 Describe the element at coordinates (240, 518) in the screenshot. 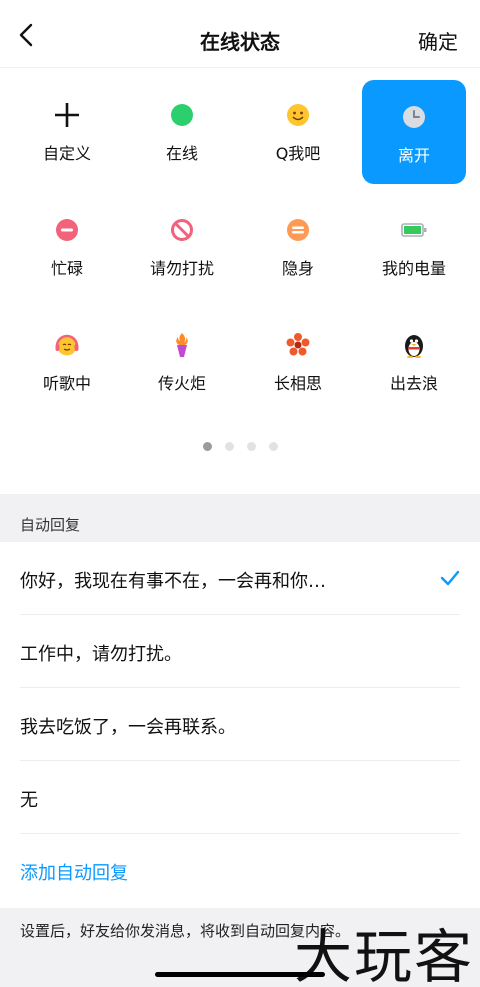

I see `auto-reply-section-header: 自动回复` at that location.